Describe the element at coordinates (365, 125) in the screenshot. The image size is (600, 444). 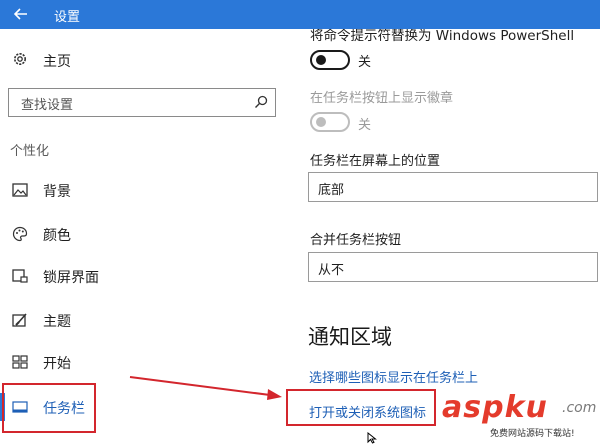
I see `badges-toggle-state: 关` at that location.